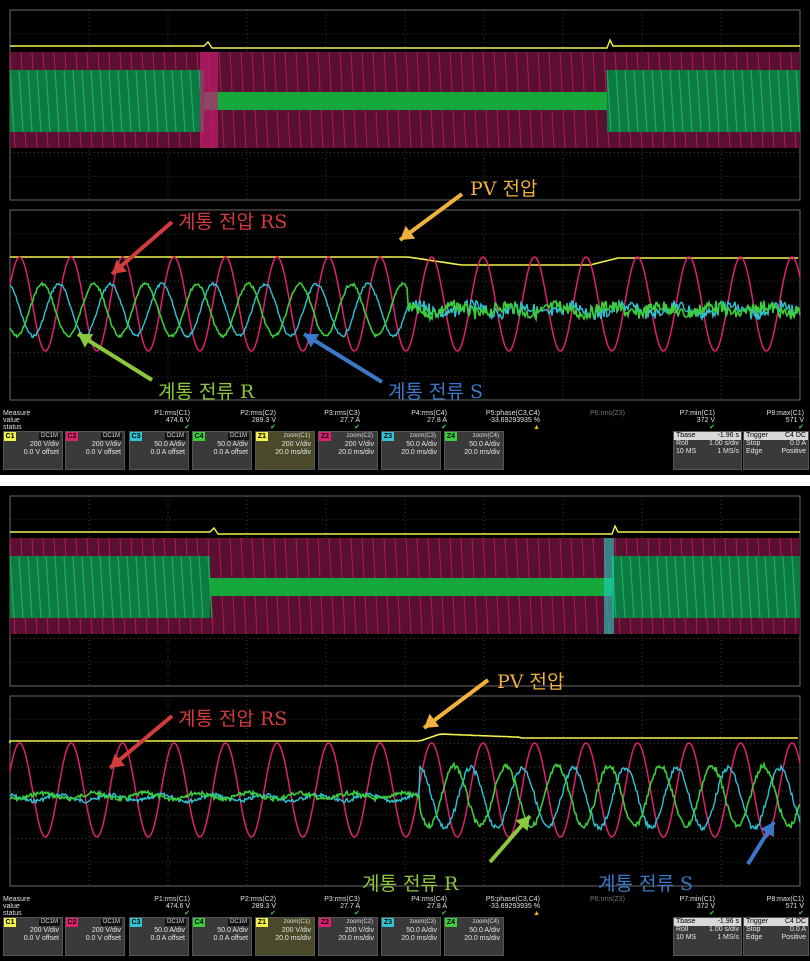  What do you see at coordinates (343, 358) in the screenshot?
I see `arrow-grid-current-s` at bounding box center [343, 358].